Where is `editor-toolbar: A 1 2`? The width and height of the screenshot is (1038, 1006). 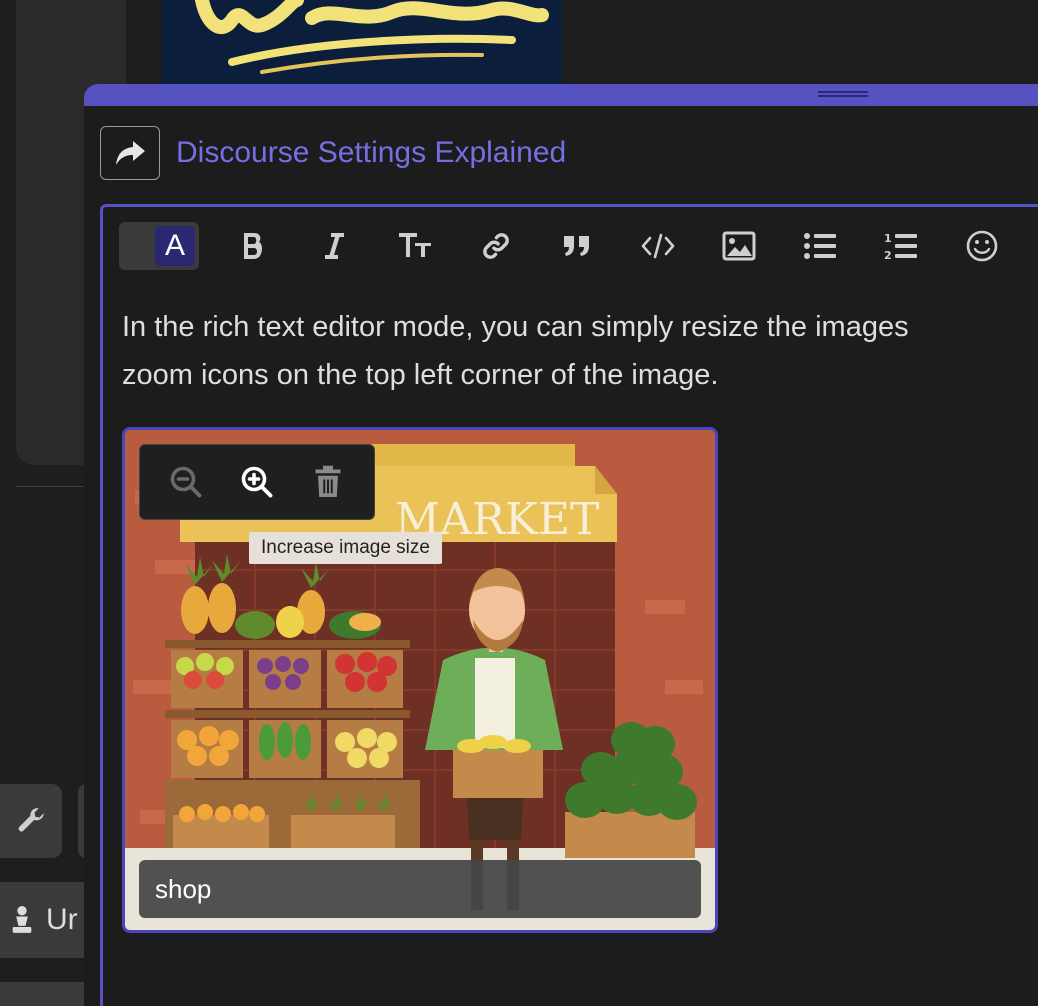
editor-toolbar: A 1 2 is located at coordinates (578, 246).